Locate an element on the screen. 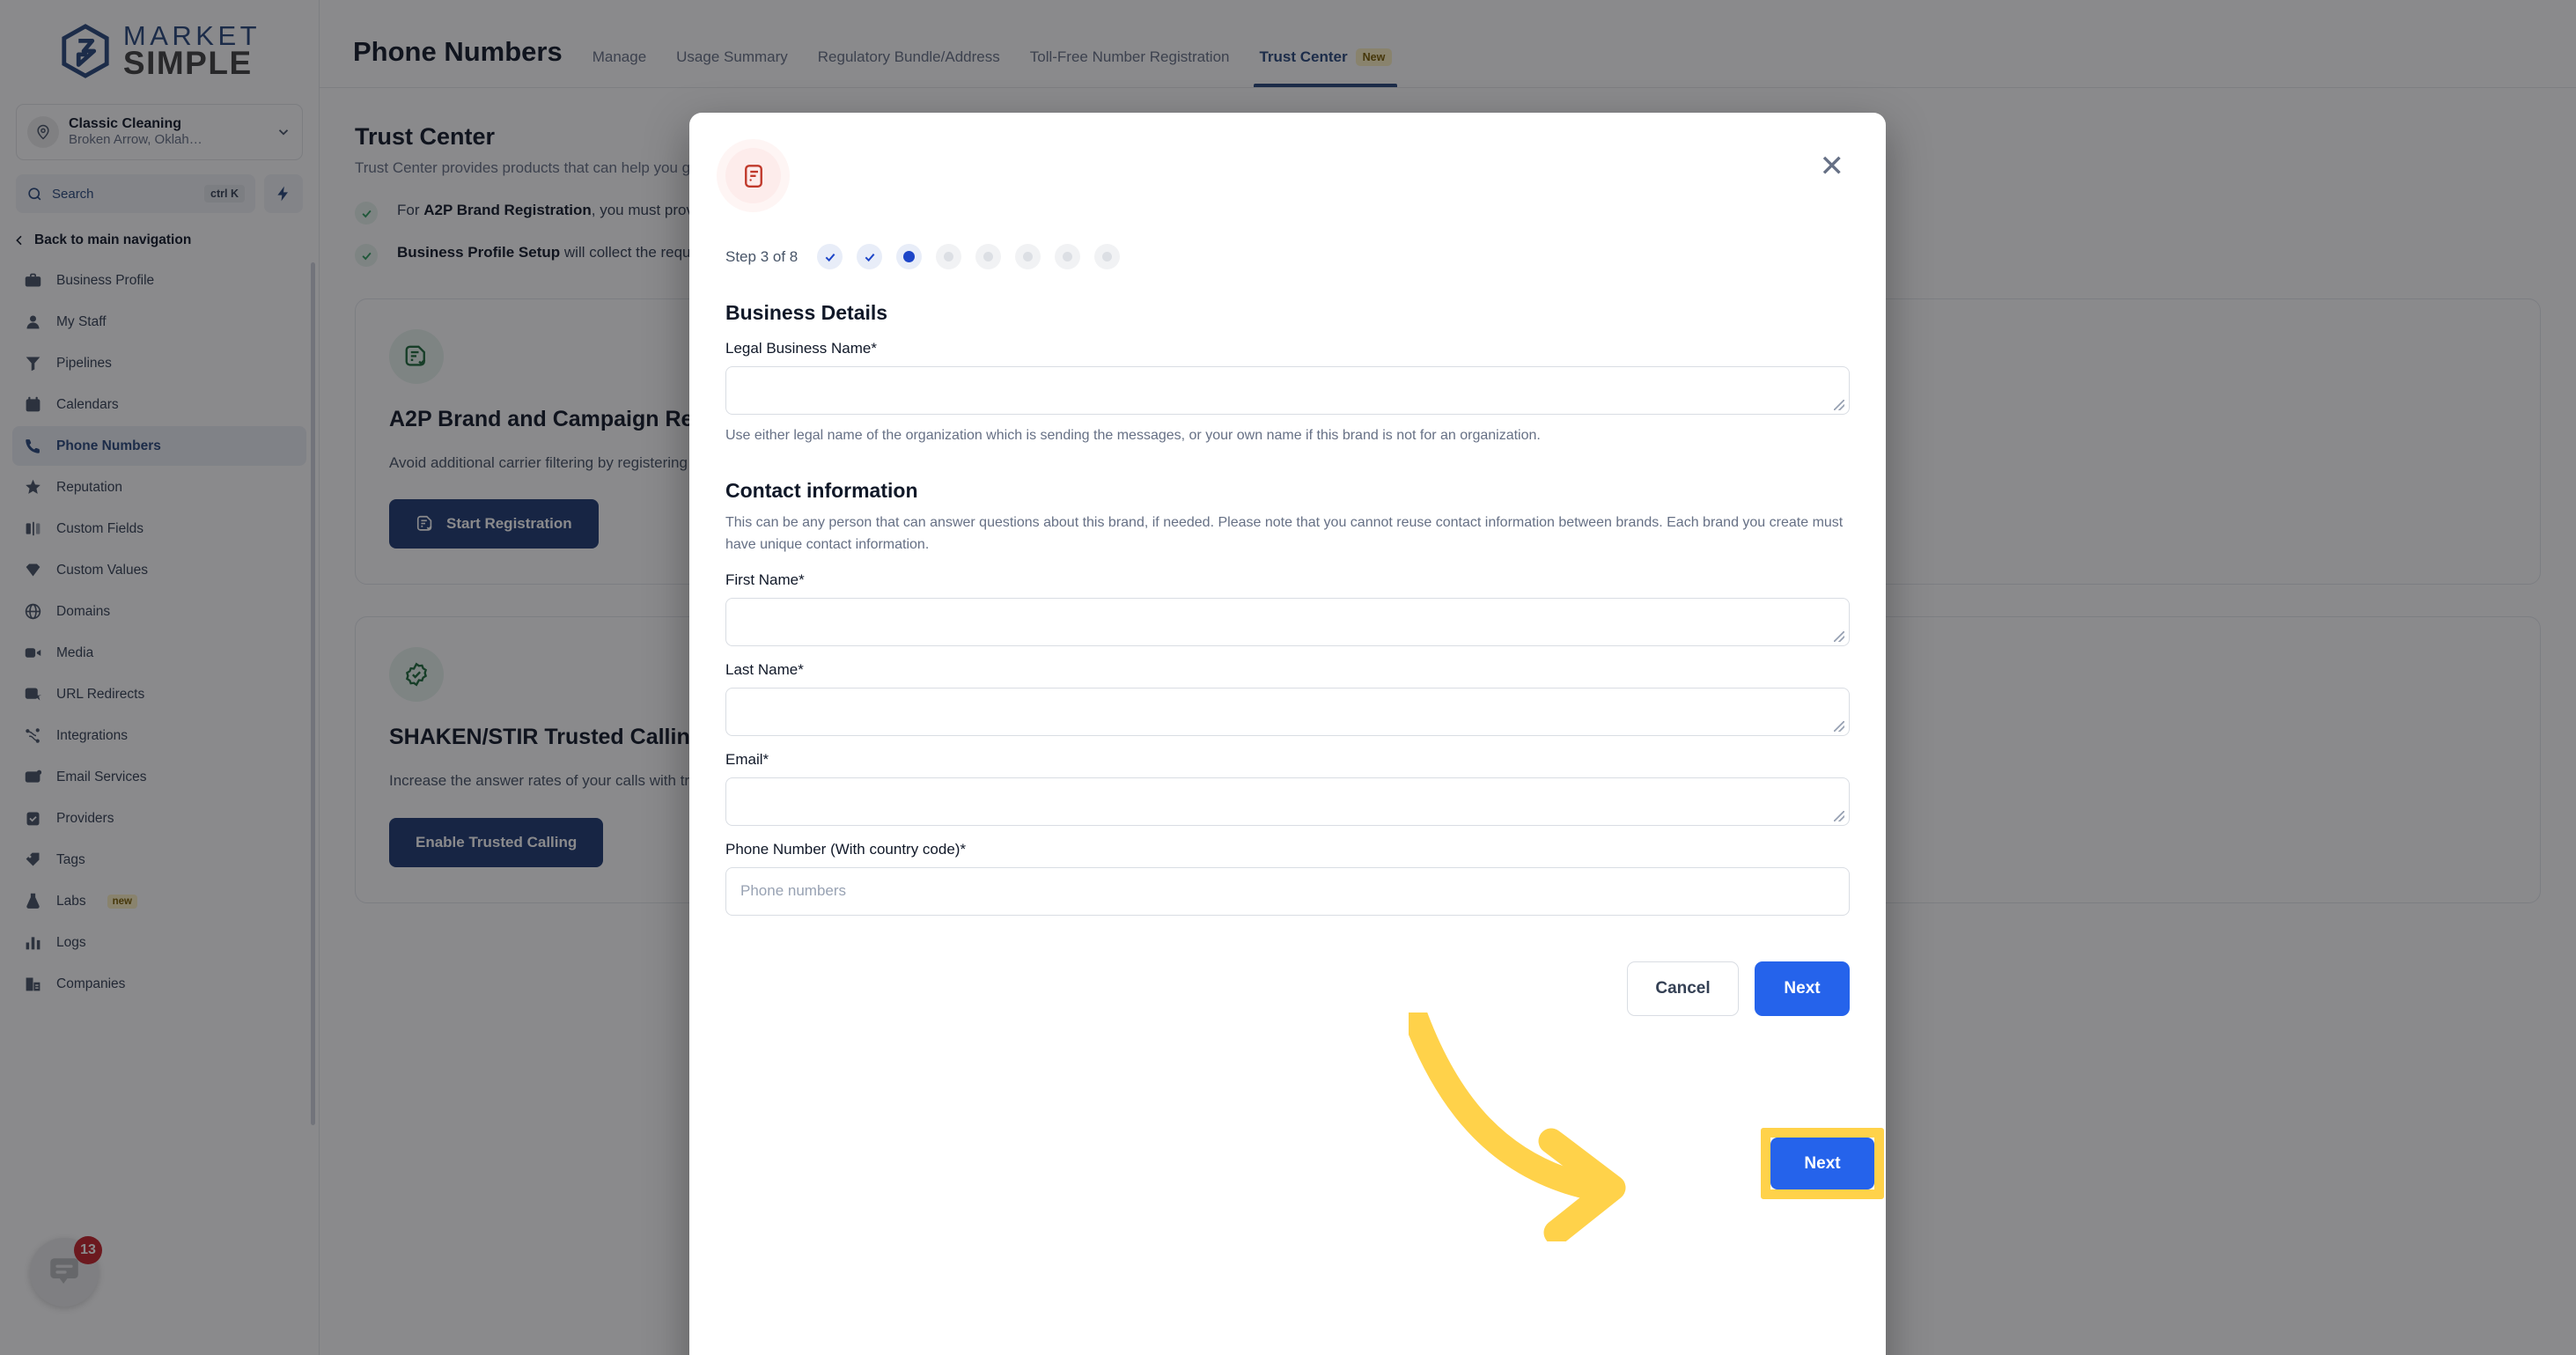  step-dot-2-done is located at coordinates (870, 256).